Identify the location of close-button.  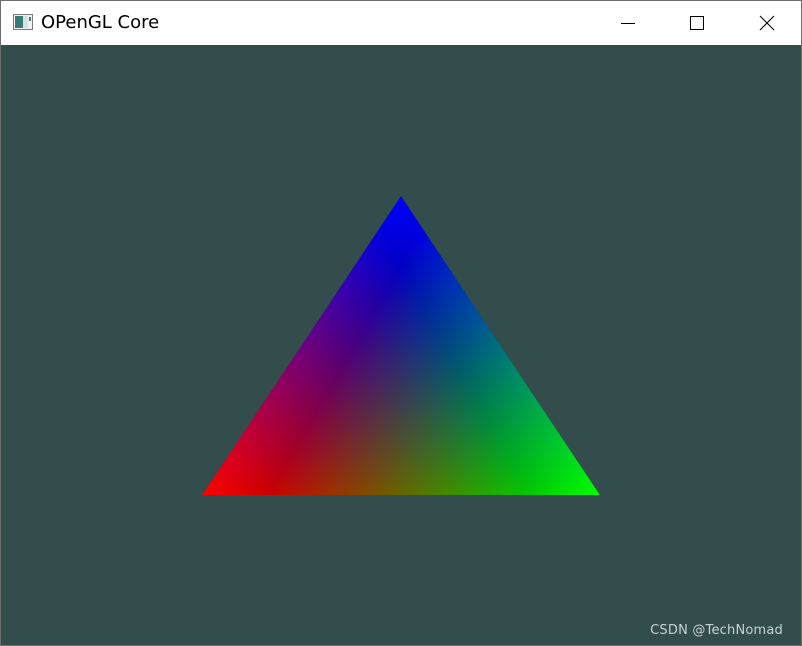
(766, 23).